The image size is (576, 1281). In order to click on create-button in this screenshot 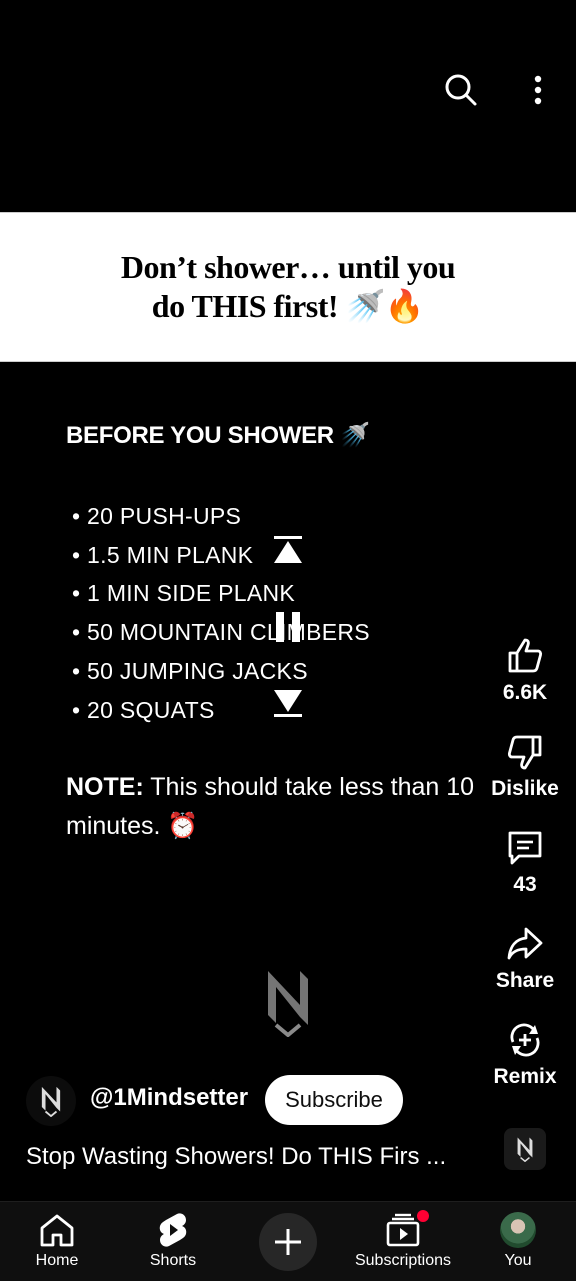, I will do `click(288, 1242)`.